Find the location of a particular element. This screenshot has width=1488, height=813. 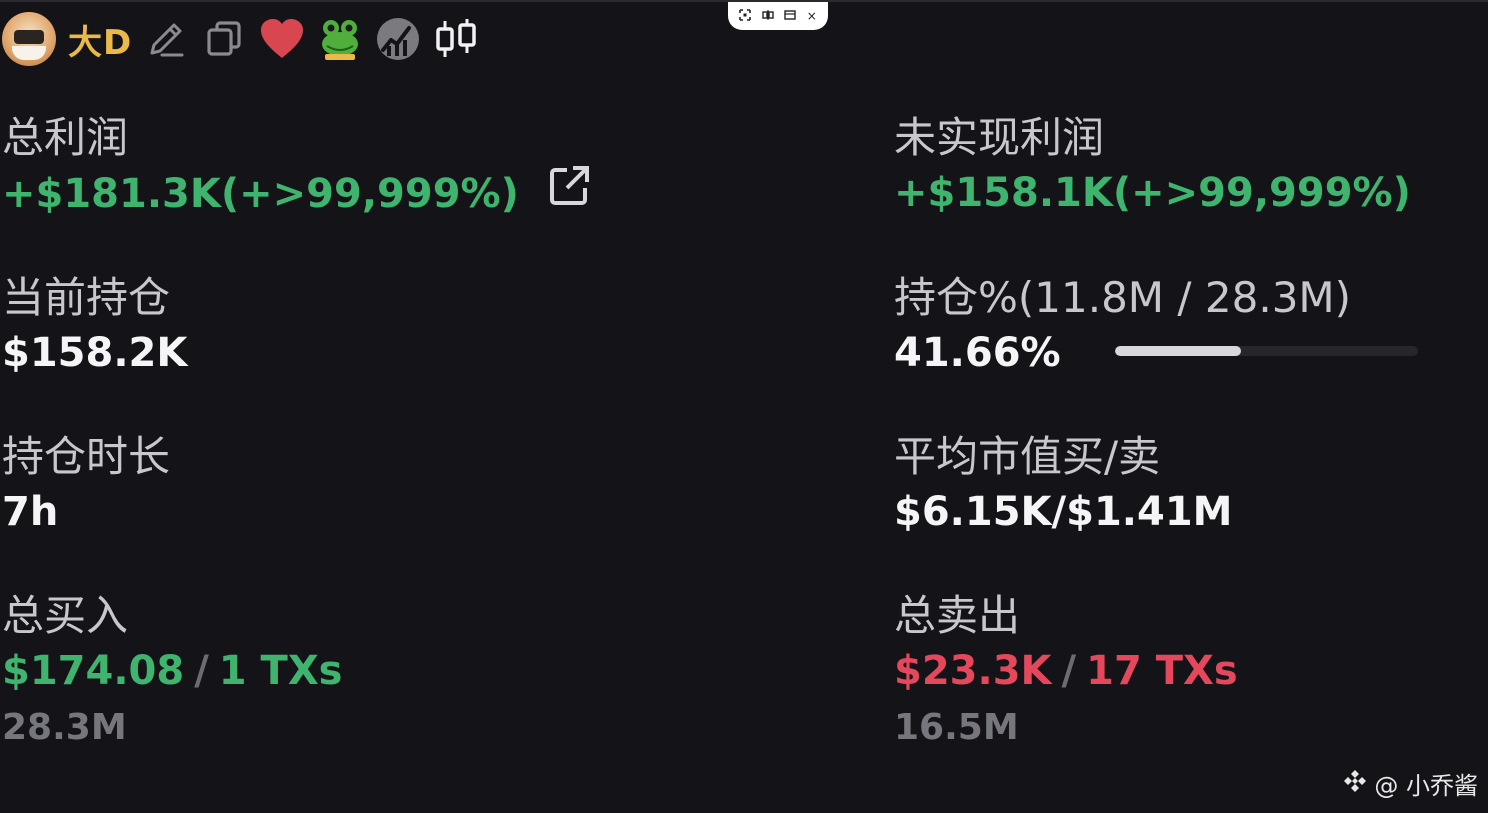

avatar is located at coordinates (29, 39).